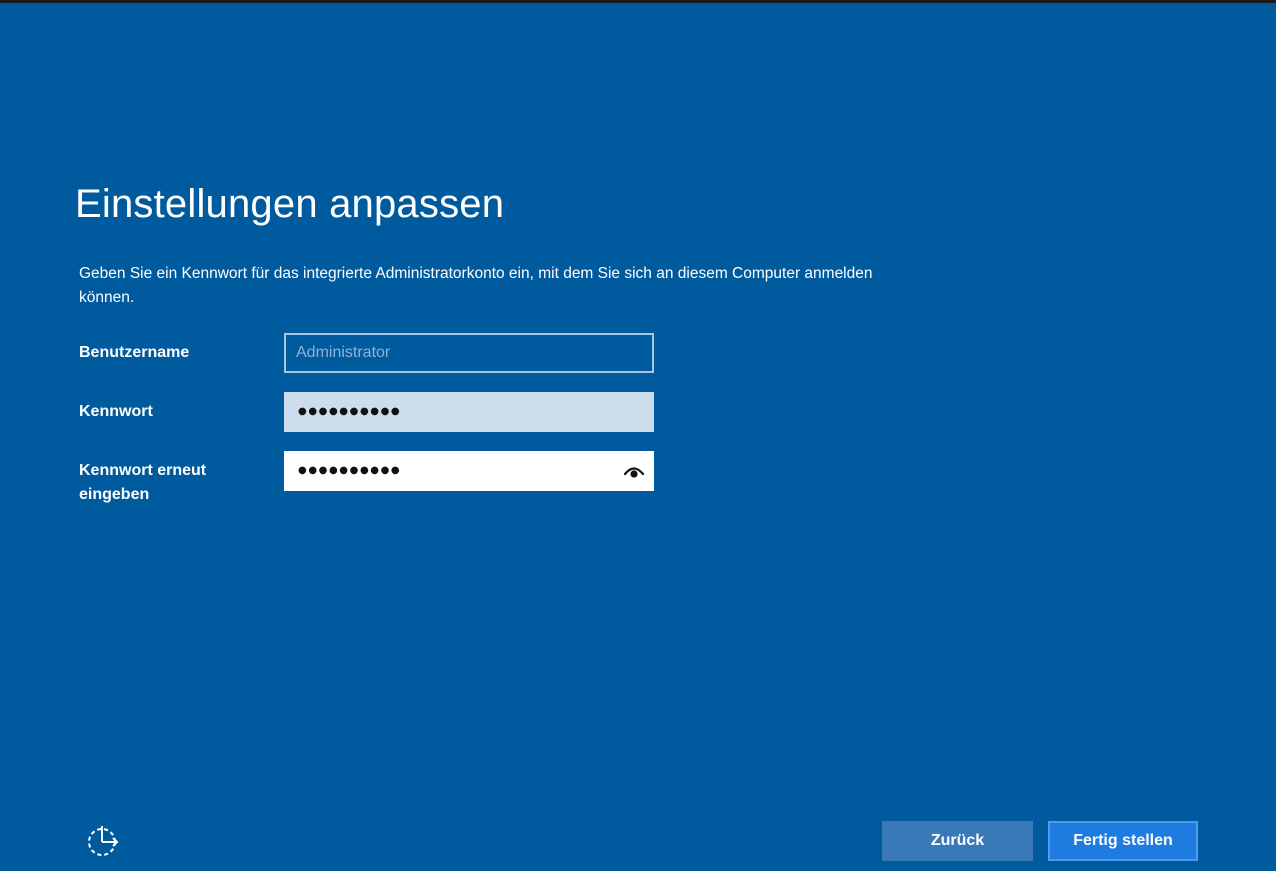 The image size is (1276, 871). What do you see at coordinates (114, 494) in the screenshot?
I see `confirm-password-label-line2: eingeben` at bounding box center [114, 494].